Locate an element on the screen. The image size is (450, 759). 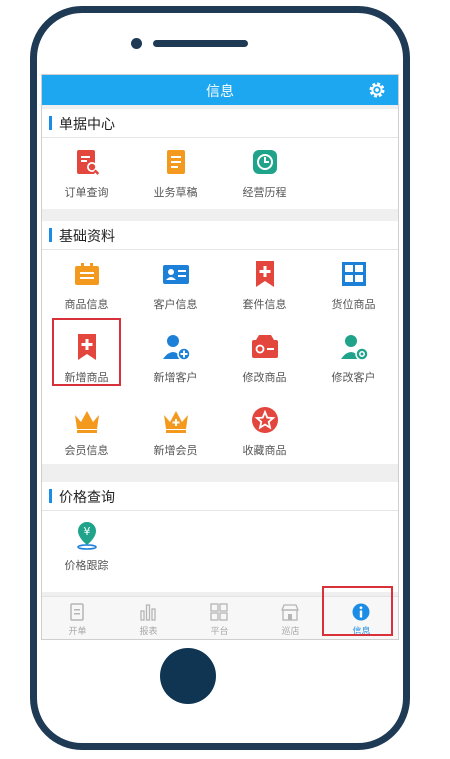
page-title: 信息 is located at coordinates (220, 92).